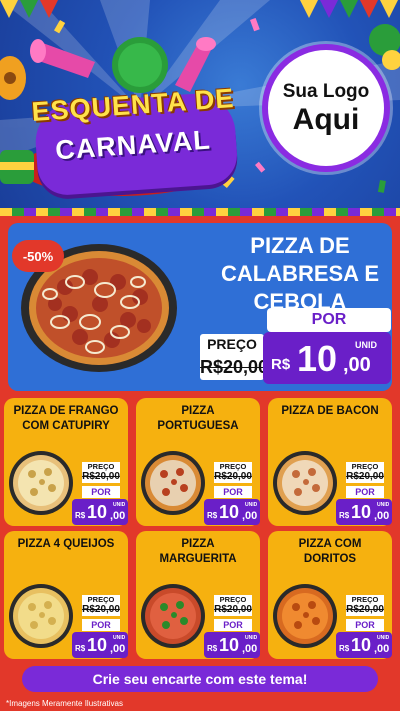 Image resolution: width=400 pixels, height=711 pixels. I want to click on featured-por-label: POR, so click(329, 320).